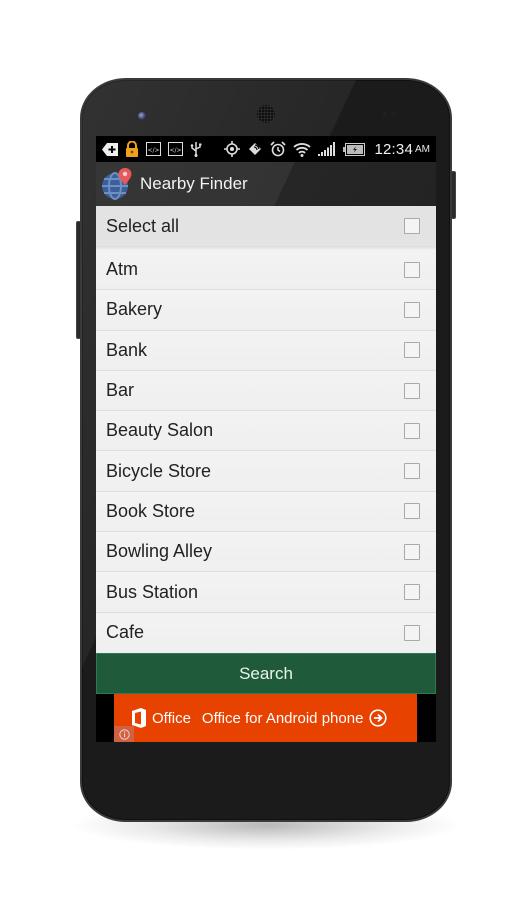  Describe the element at coordinates (378, 718) in the screenshot. I see `arrow-circle-right-icon` at that location.